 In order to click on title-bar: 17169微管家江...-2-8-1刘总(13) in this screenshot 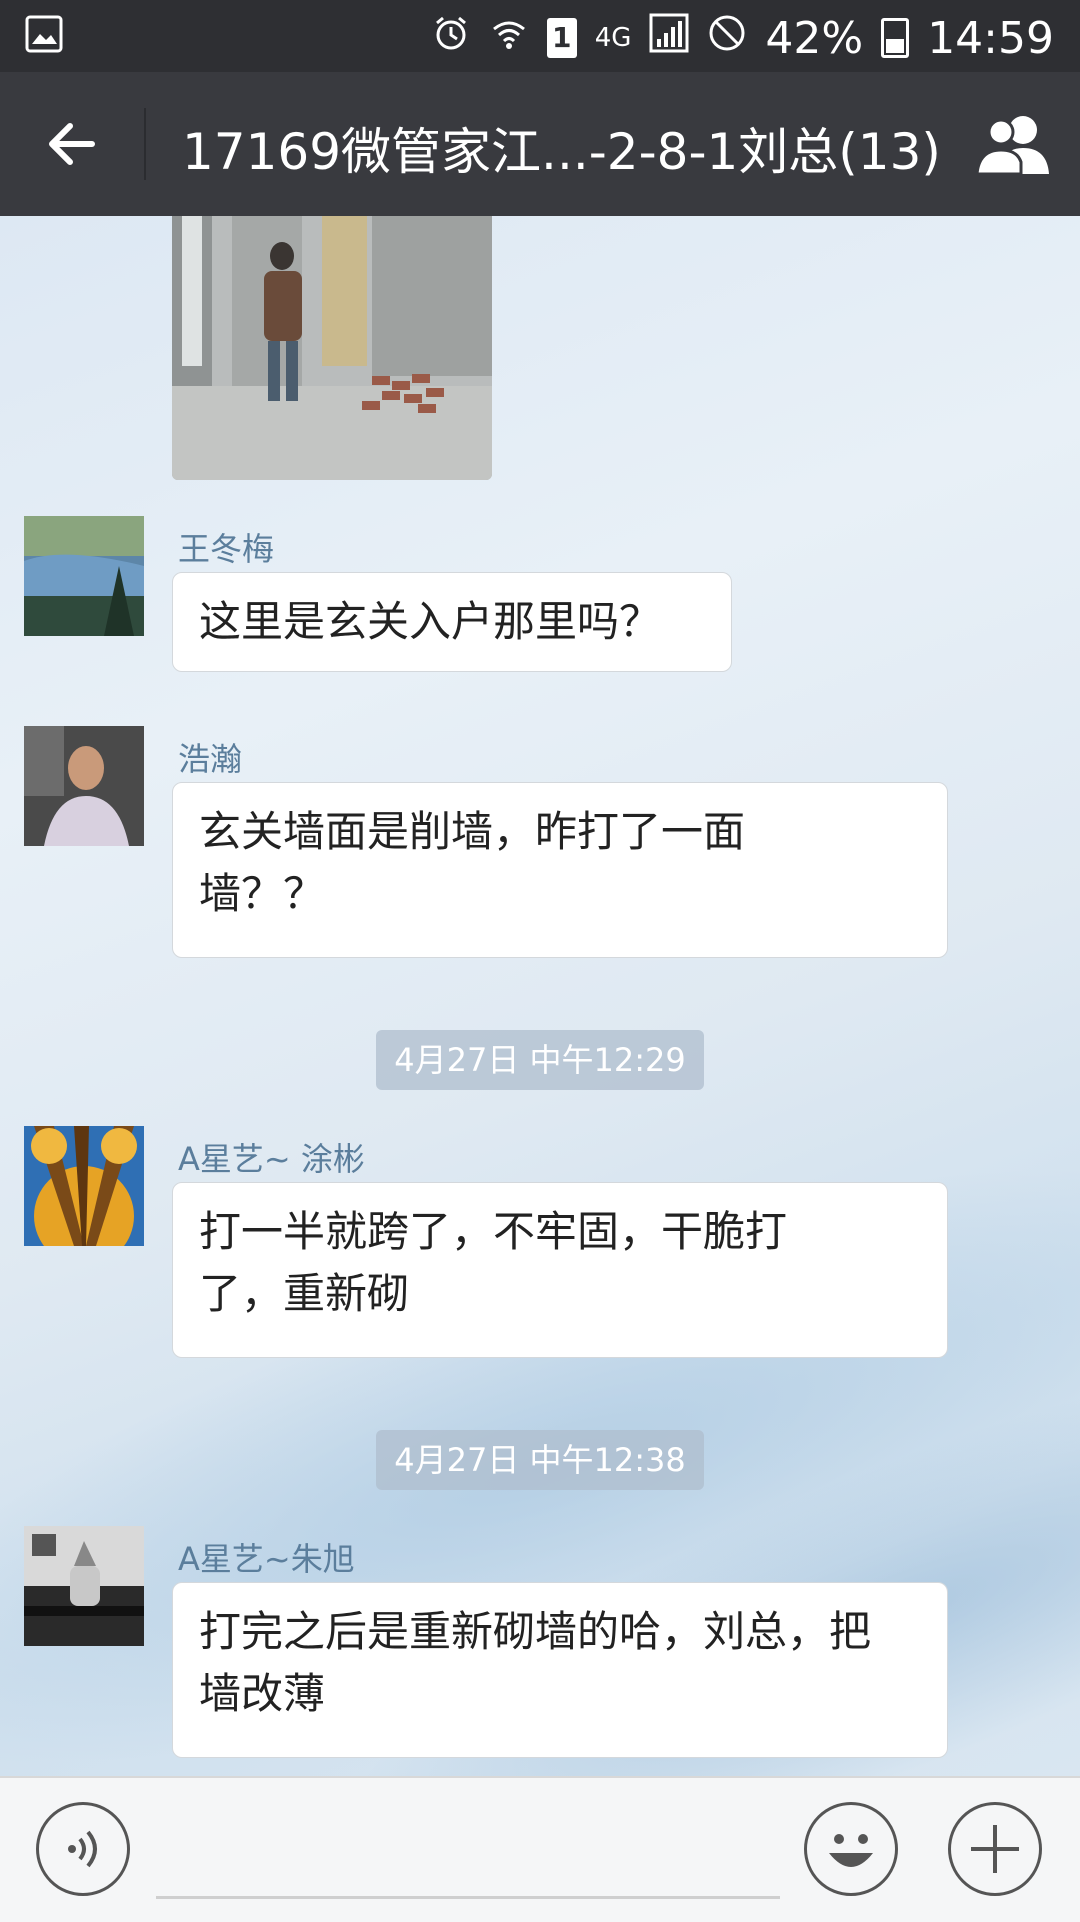, I will do `click(540, 144)`.